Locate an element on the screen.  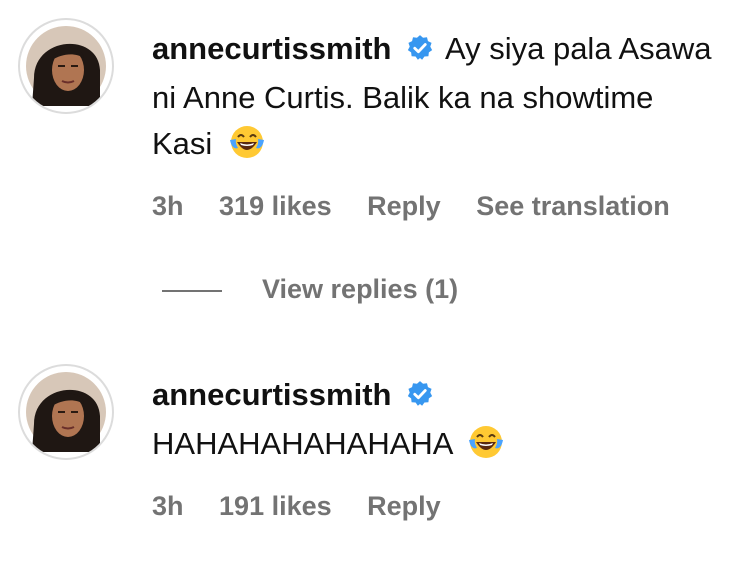
likes-count: 191 likes is located at coordinates (275, 506).